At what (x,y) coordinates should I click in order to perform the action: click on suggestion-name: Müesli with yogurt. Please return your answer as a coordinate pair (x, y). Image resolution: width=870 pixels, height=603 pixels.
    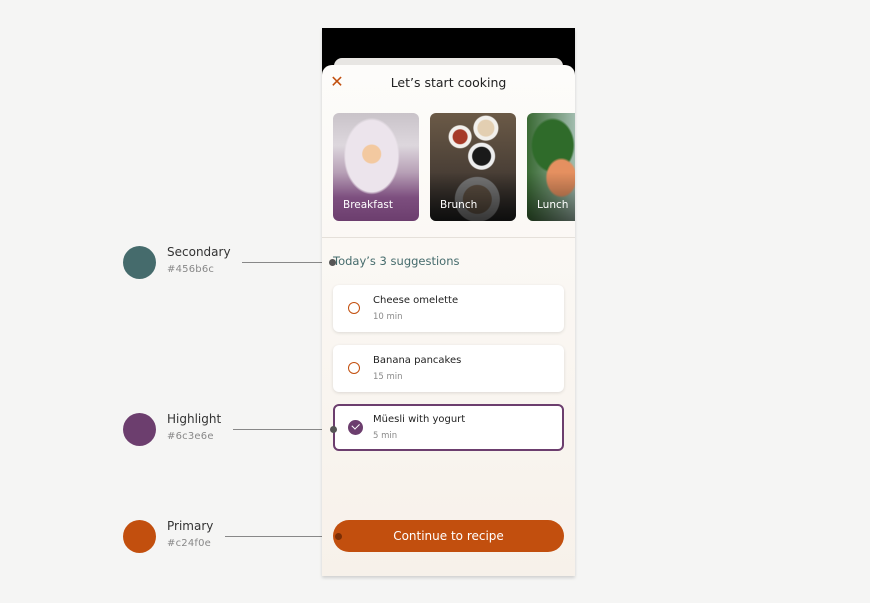
    Looking at the image, I should click on (419, 419).